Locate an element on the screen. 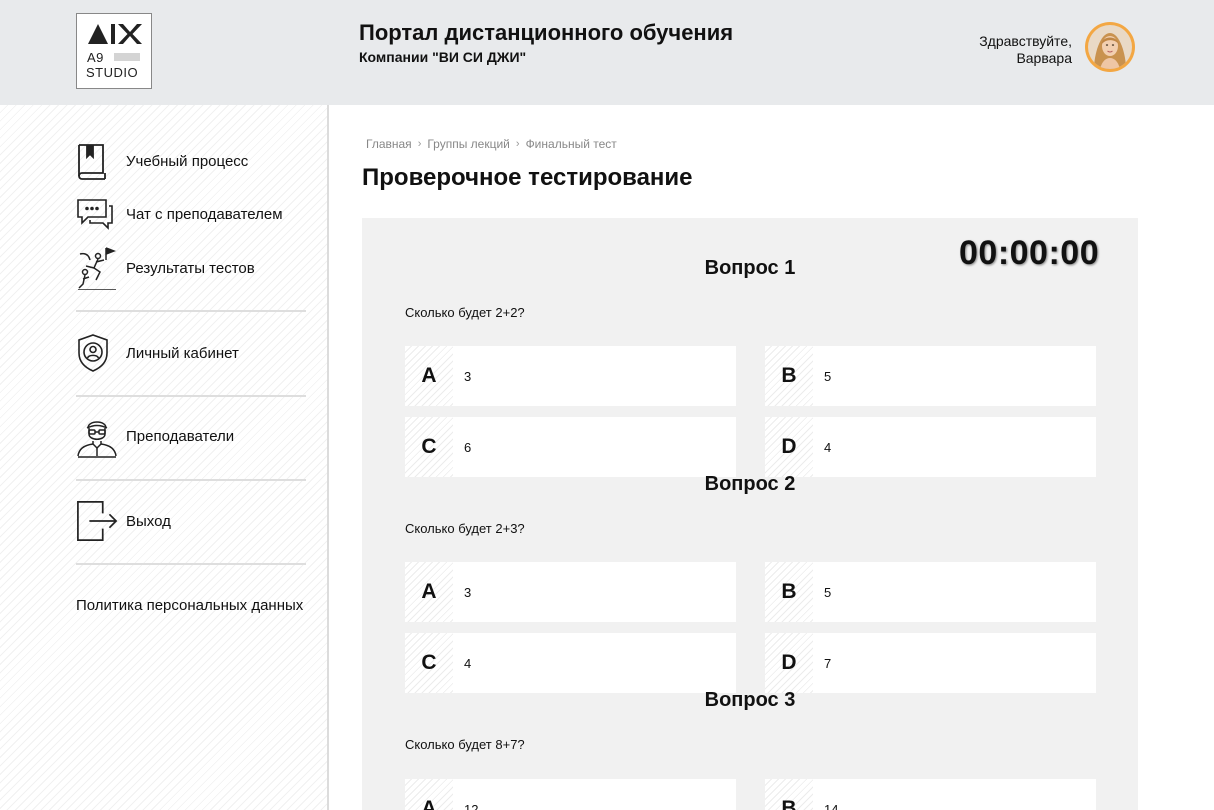 This screenshot has width=1214, height=810. greeting-line: Здравствуйте, is located at coordinates (1025, 41).